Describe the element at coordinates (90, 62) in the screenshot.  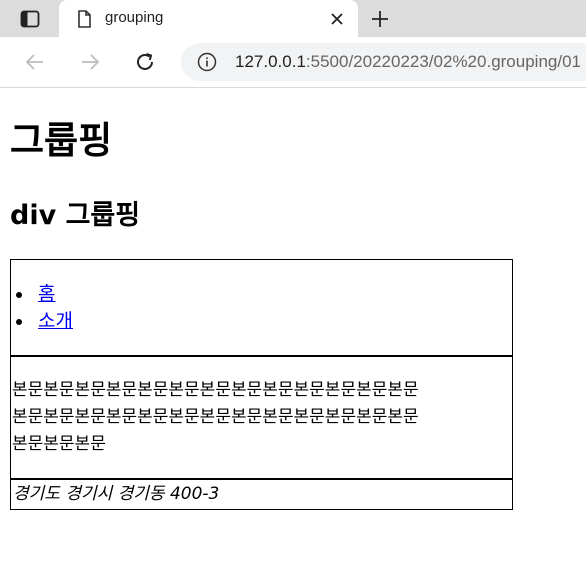
I see `forward-icon` at that location.